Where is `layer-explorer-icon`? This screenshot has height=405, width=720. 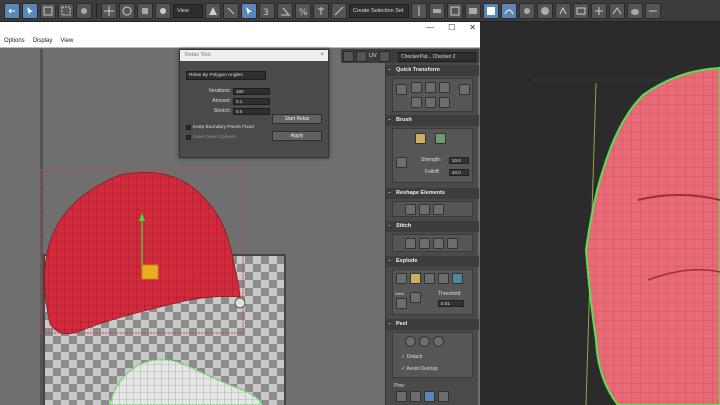
layer-explorer-icon is located at coordinates (455, 10).